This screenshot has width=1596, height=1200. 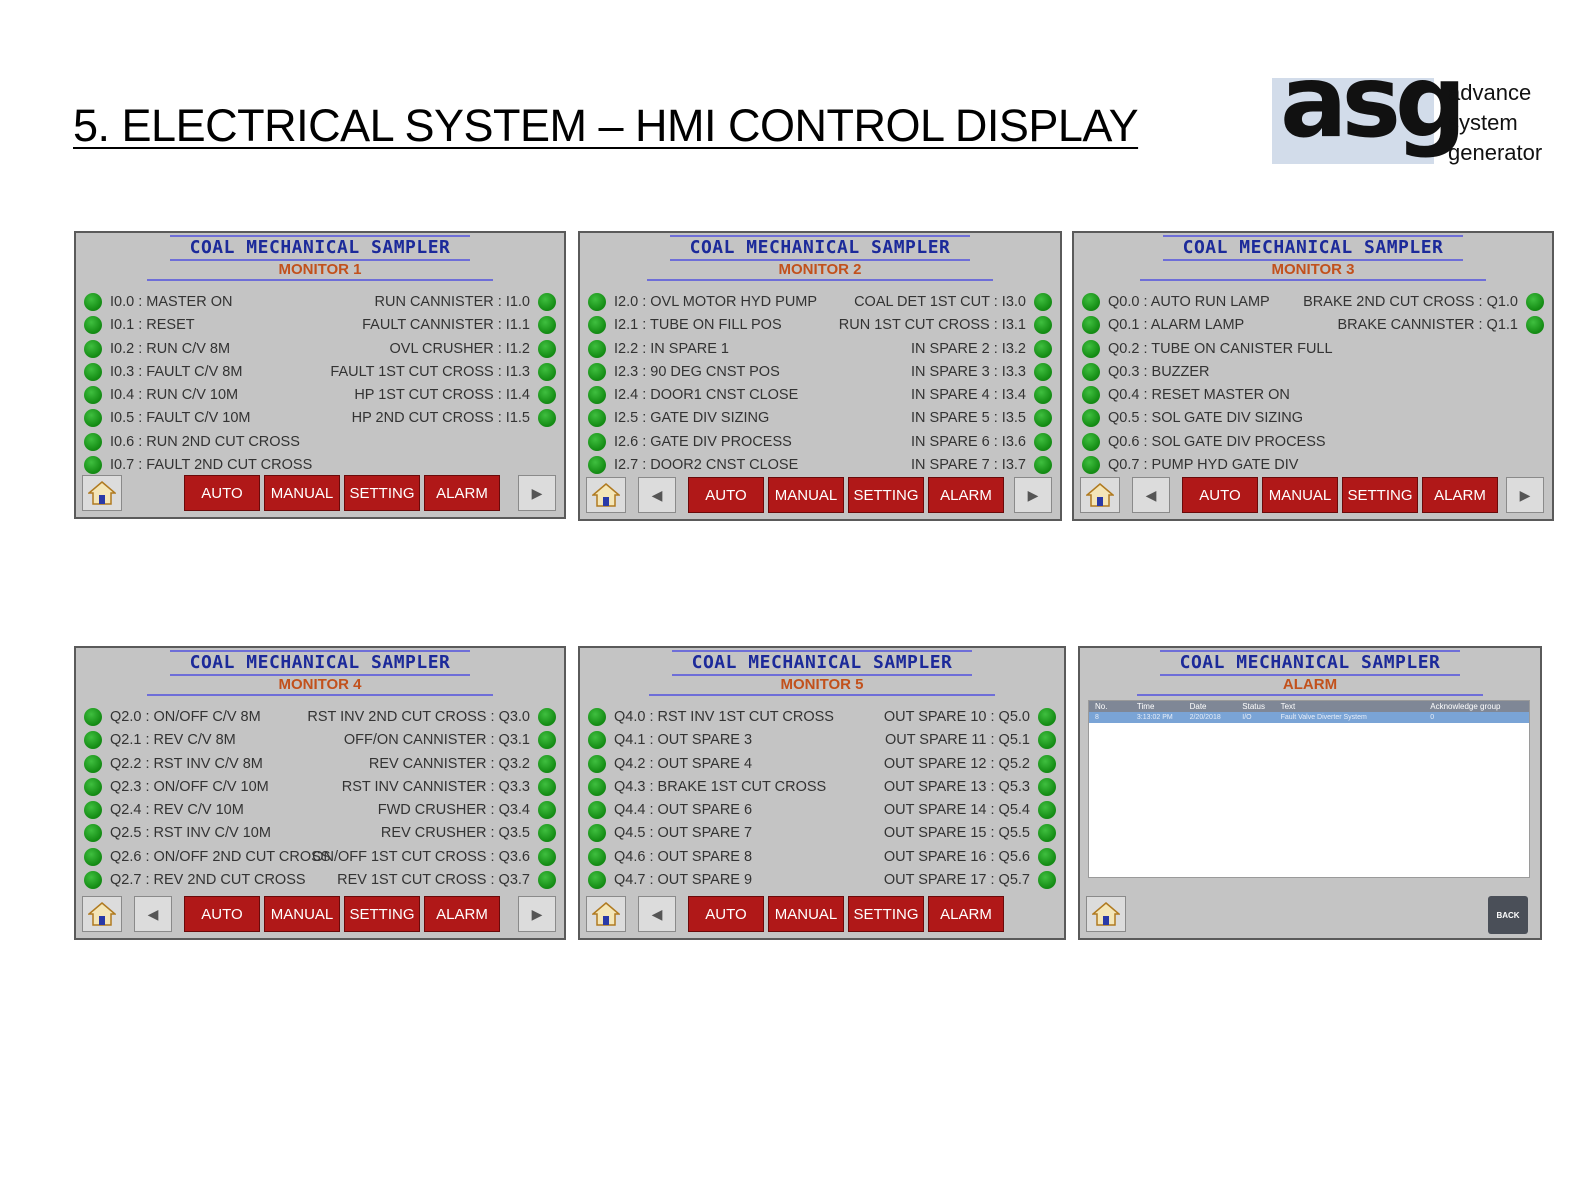 I want to click on io-item-right: OVL CRUSHER : I1.2, so click(x=473, y=348).